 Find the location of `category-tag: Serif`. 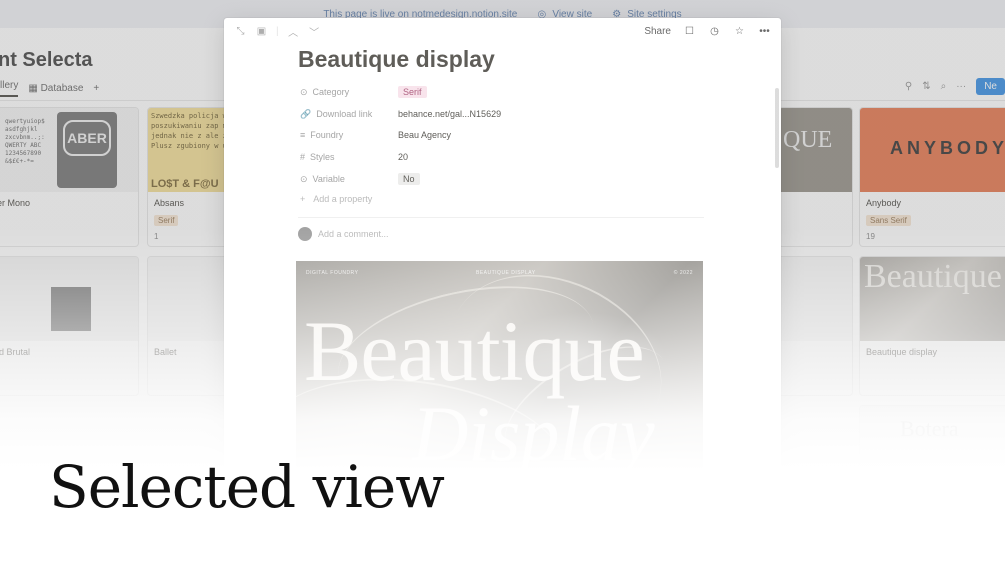

category-tag: Serif is located at coordinates (412, 92).